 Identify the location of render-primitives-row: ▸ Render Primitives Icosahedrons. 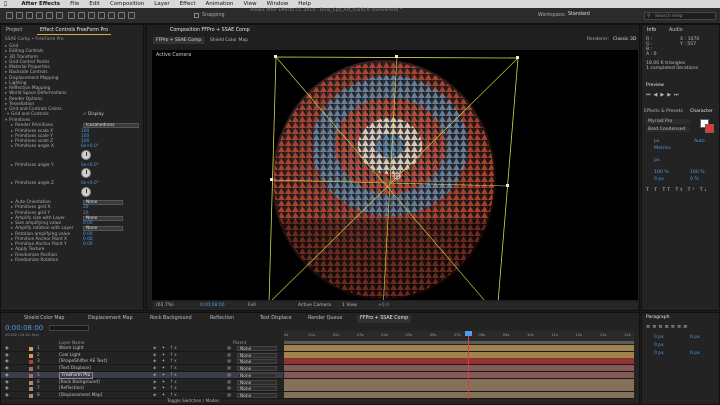
(75, 125).